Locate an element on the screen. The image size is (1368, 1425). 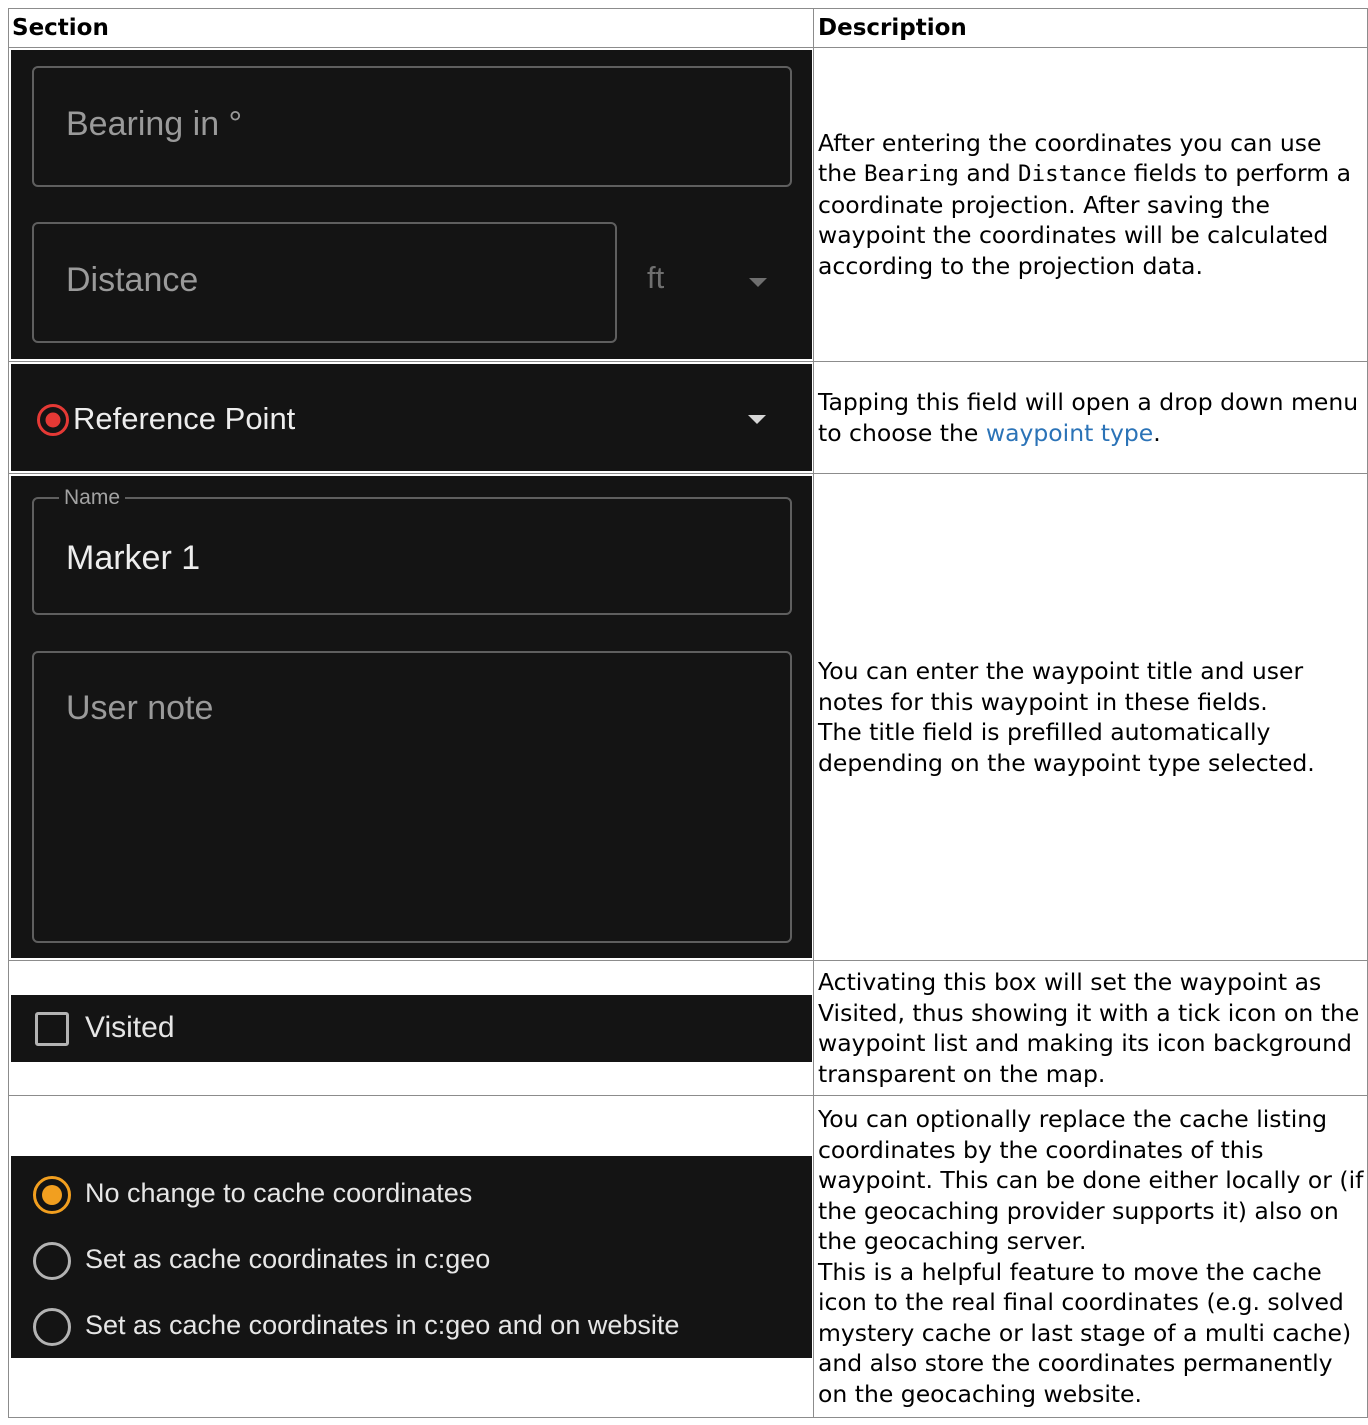
name-field: Marker 1 is located at coordinates (412, 556).